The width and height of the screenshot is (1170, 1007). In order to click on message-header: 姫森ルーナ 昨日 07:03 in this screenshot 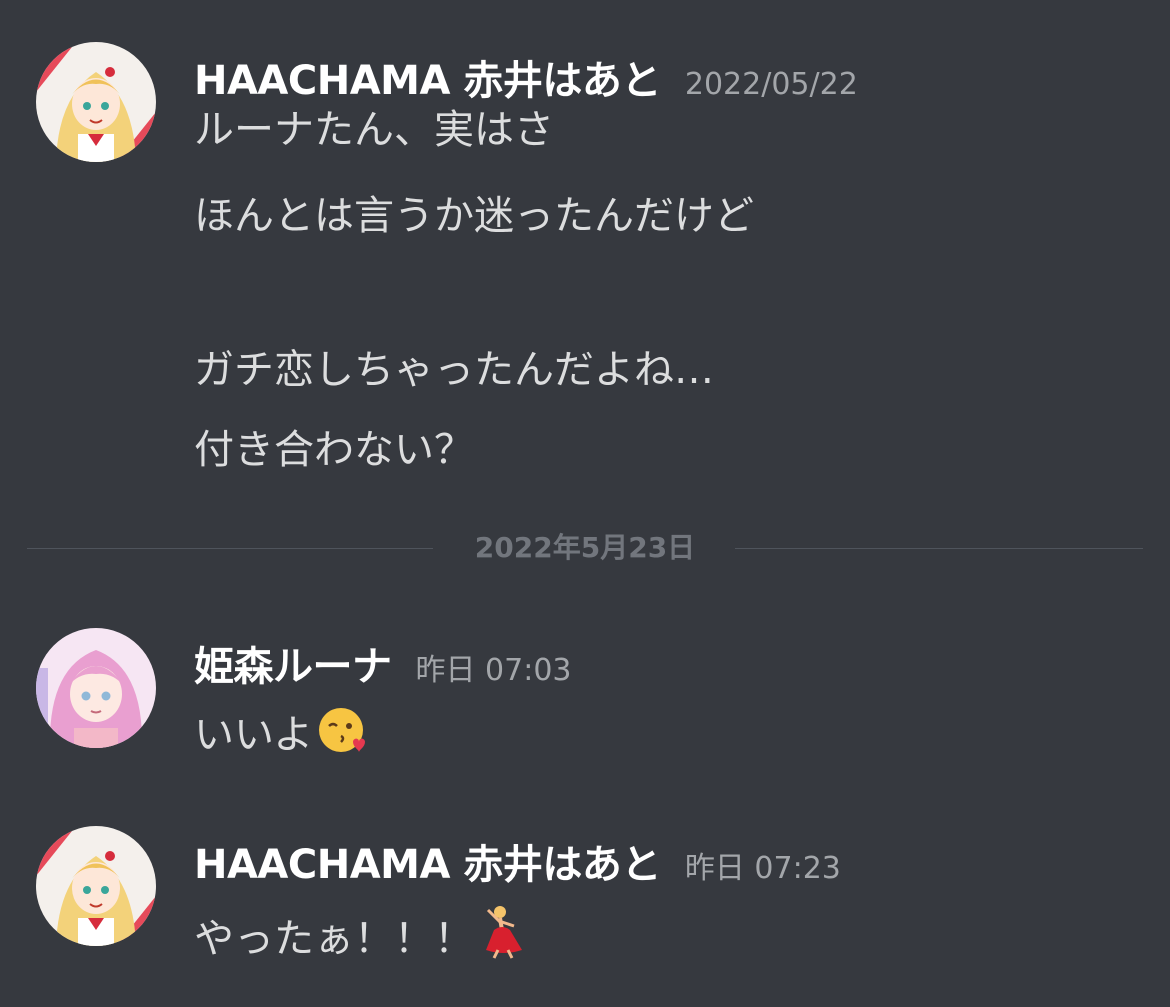, I will do `click(383, 663)`.